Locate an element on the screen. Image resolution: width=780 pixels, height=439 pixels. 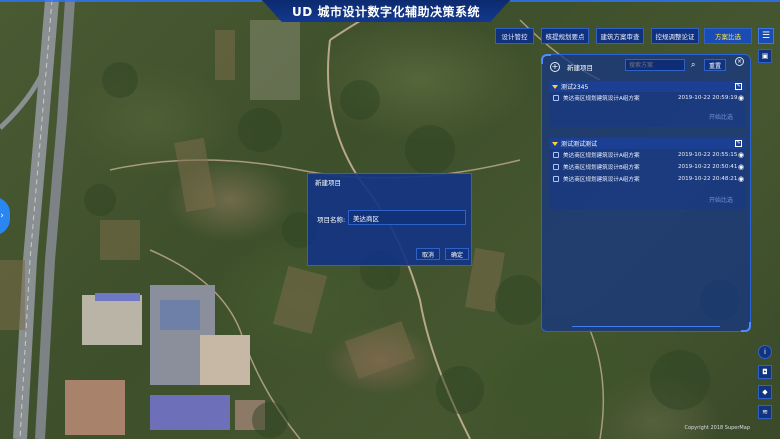
scheme-date: 2019-10-22 20:48:21 is located at coordinates (708, 179).